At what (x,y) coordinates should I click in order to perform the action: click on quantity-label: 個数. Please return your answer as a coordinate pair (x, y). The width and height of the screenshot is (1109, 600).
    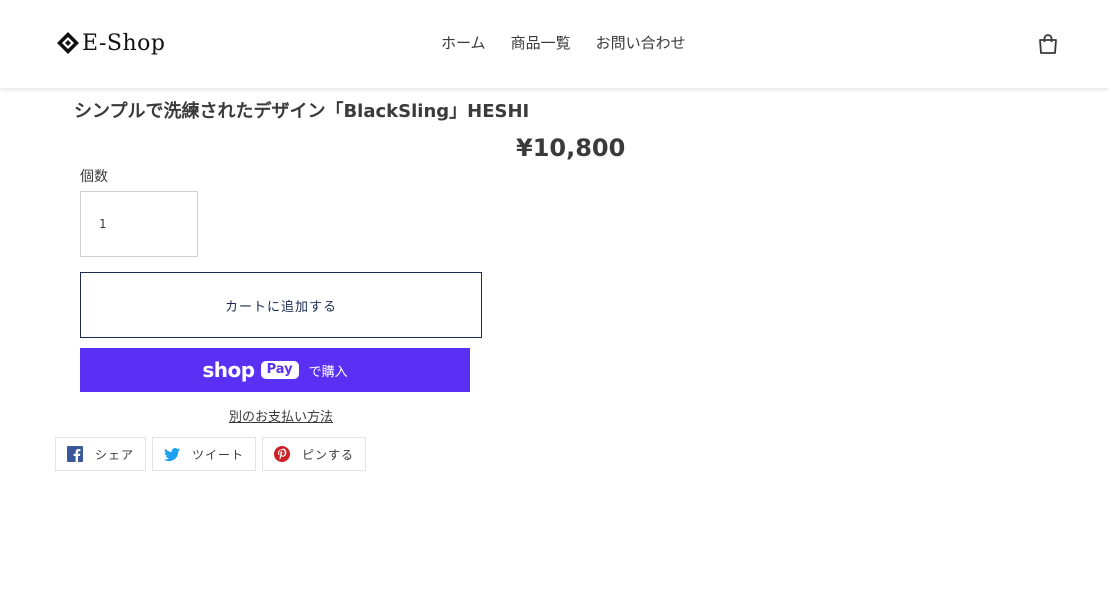
    Looking at the image, I should click on (94, 177).